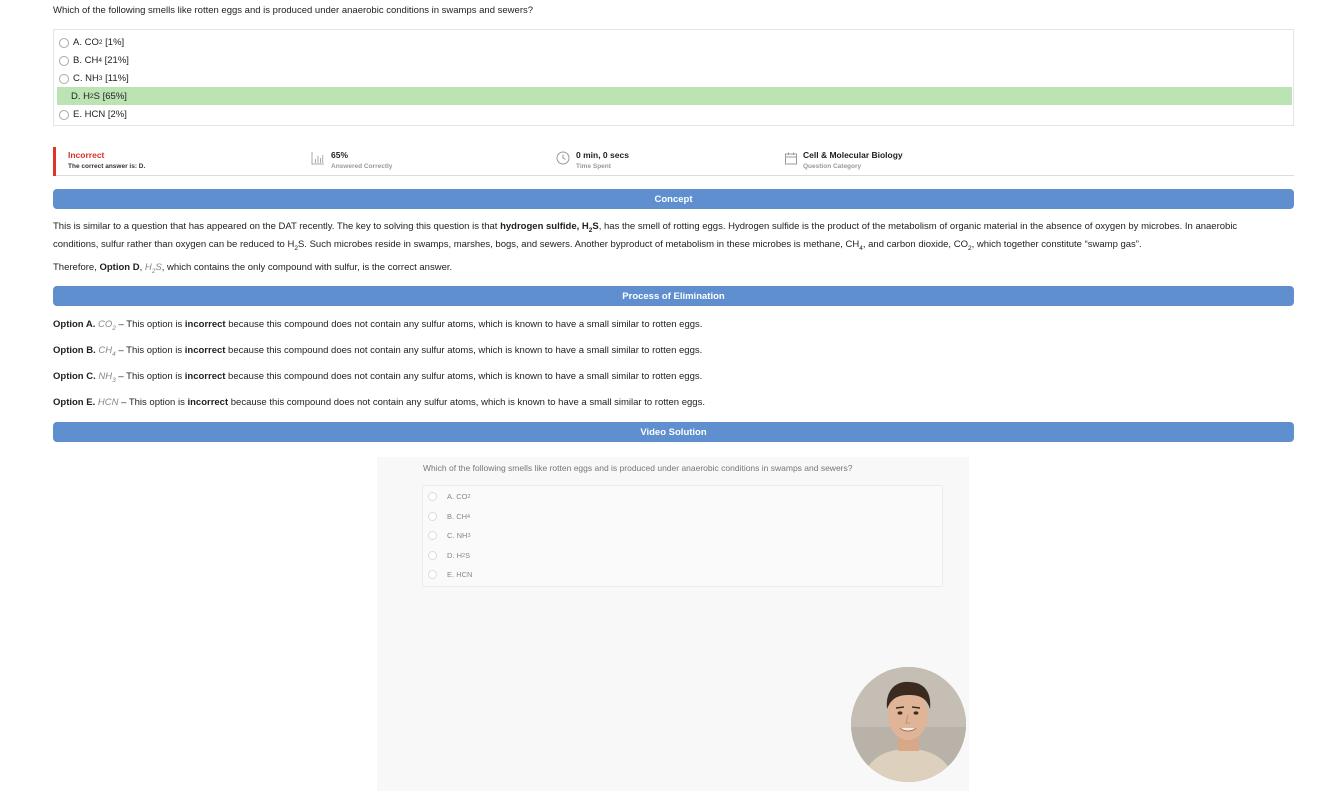 This screenshot has width=1334, height=796. Describe the element at coordinates (340, 155) in the screenshot. I see `percent-correct: 65%` at that location.